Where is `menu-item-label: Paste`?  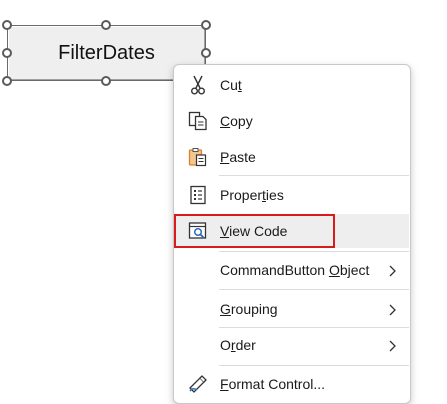
menu-item-label: Paste is located at coordinates (238, 157).